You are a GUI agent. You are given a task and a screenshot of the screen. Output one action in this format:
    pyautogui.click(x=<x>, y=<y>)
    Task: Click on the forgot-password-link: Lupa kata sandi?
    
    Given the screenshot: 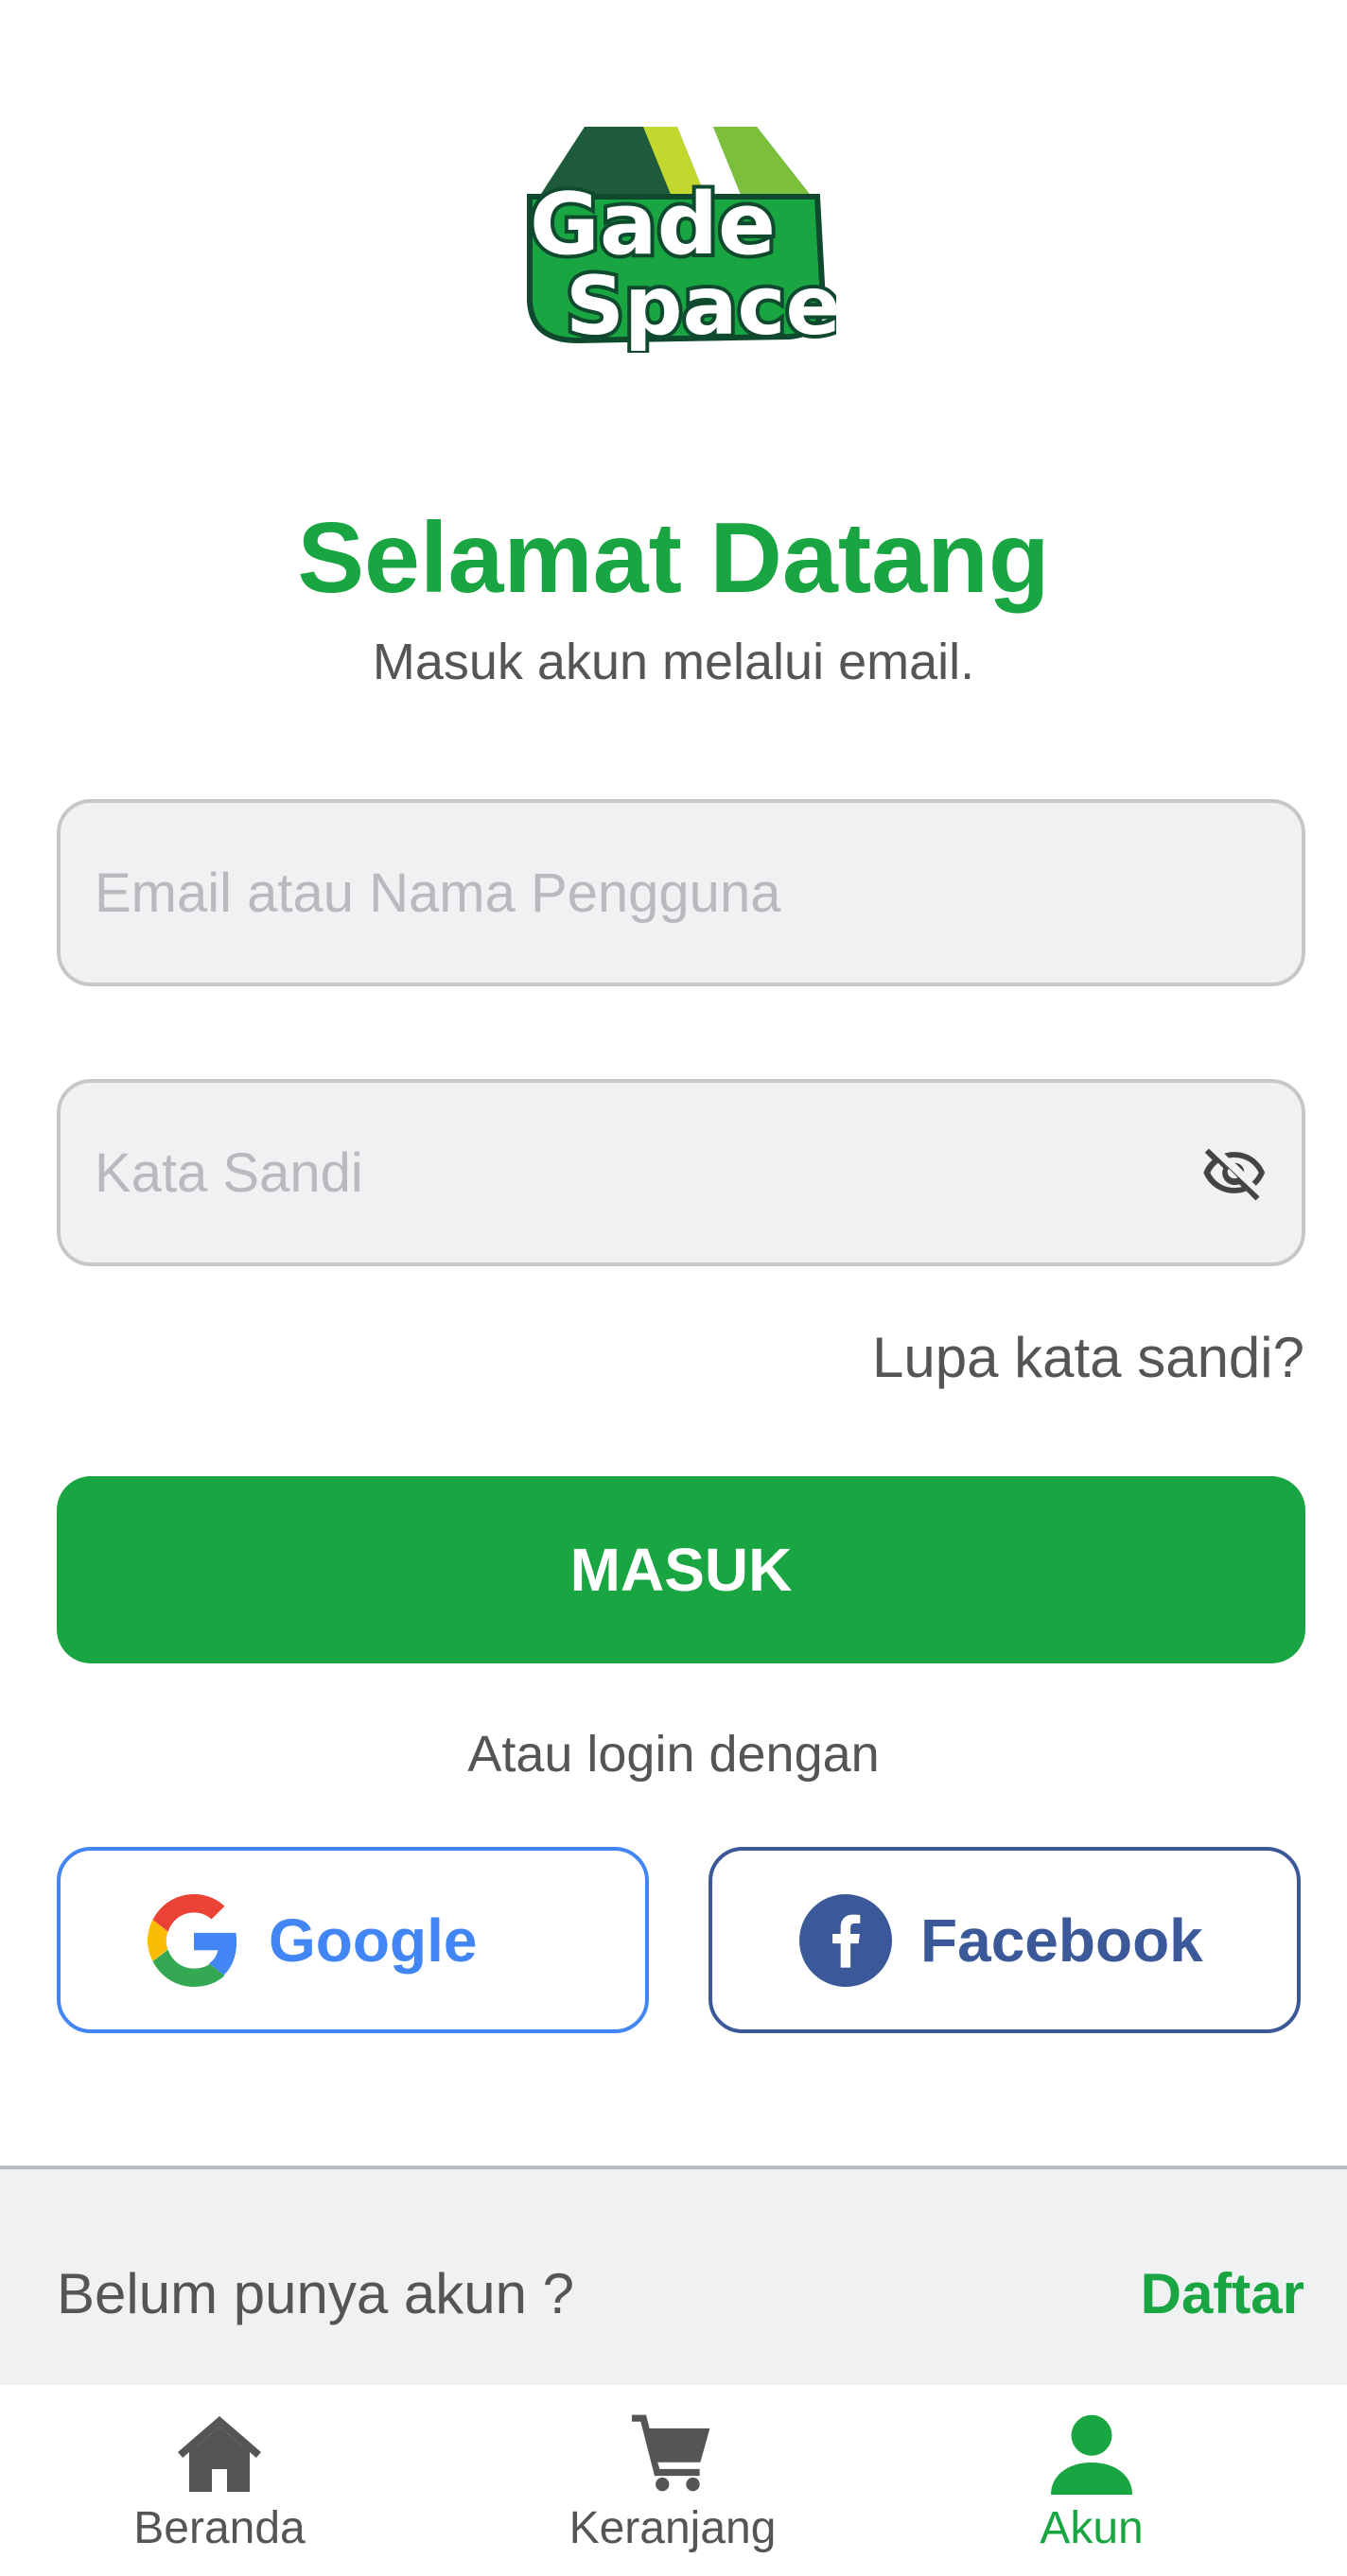 What is the action you would take?
    pyautogui.click(x=1088, y=1358)
    